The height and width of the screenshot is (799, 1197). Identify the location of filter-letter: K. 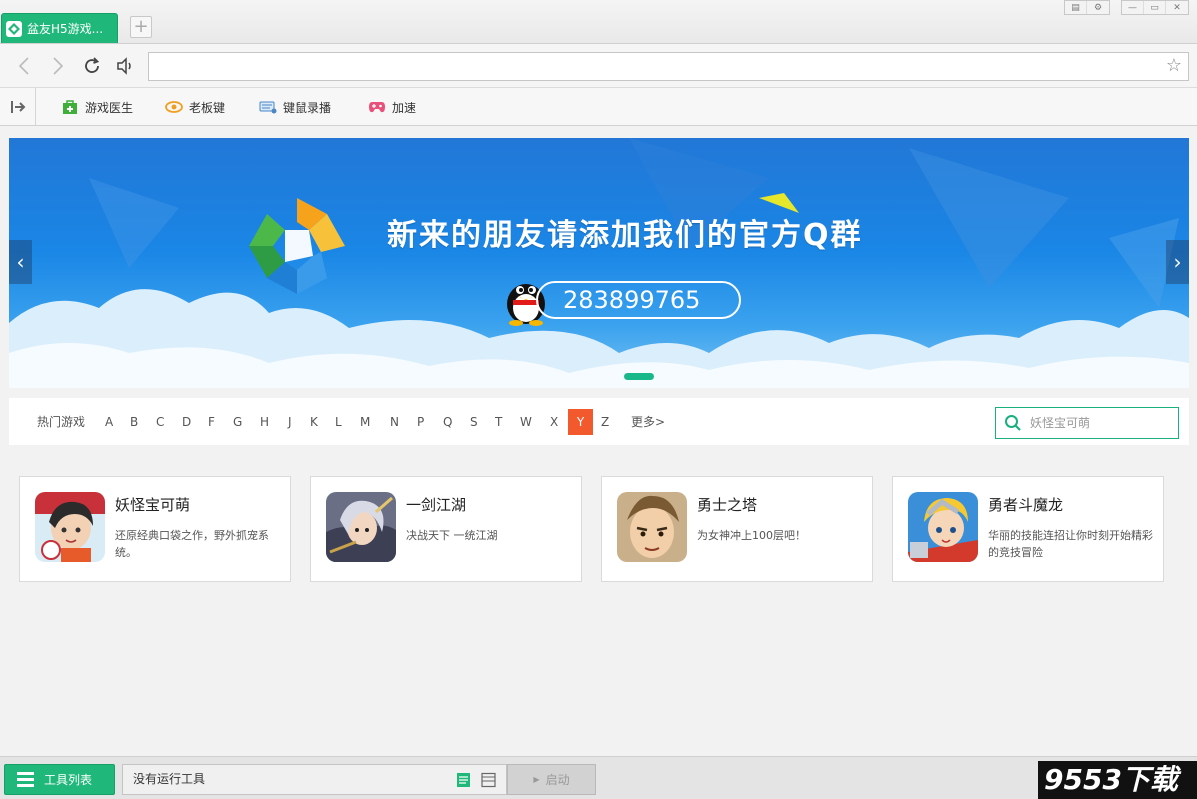
(314, 422).